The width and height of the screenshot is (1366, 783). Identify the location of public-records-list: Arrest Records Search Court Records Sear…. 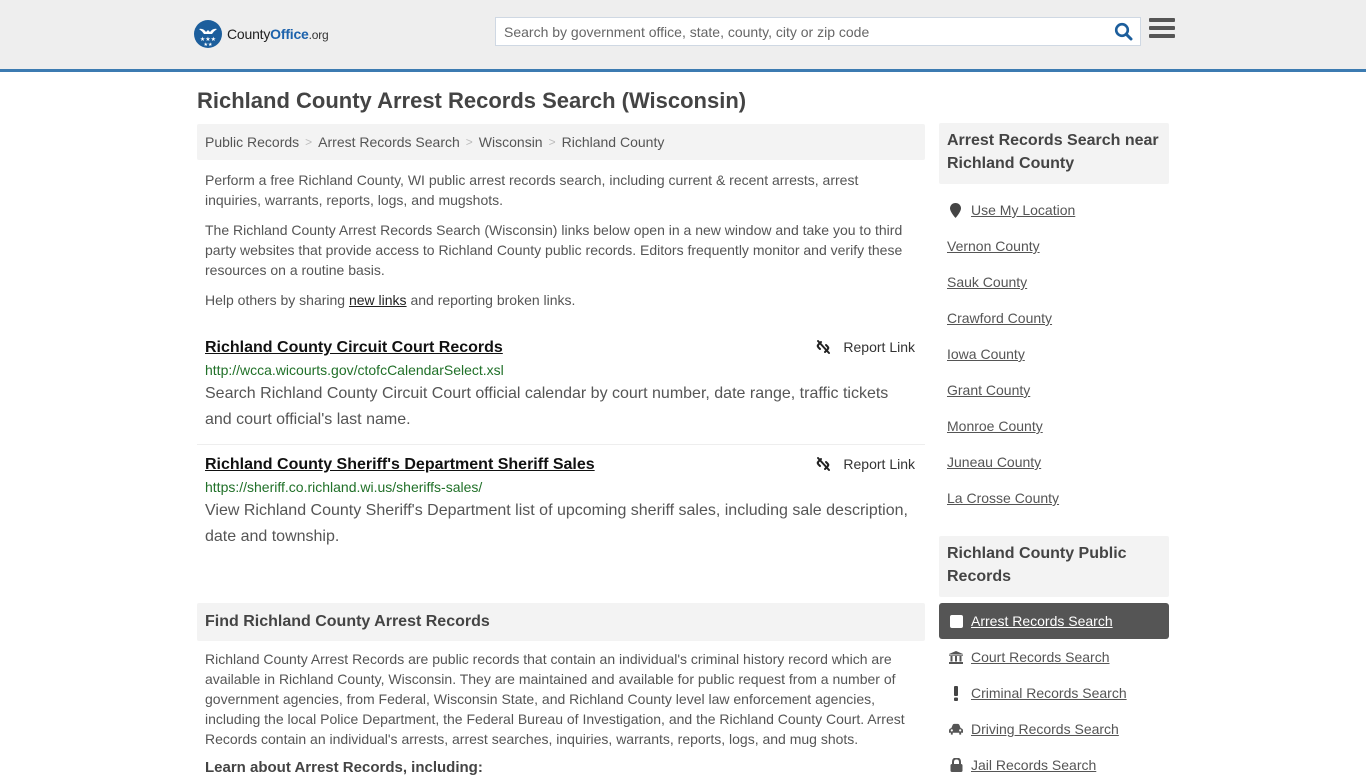
(1054, 693).